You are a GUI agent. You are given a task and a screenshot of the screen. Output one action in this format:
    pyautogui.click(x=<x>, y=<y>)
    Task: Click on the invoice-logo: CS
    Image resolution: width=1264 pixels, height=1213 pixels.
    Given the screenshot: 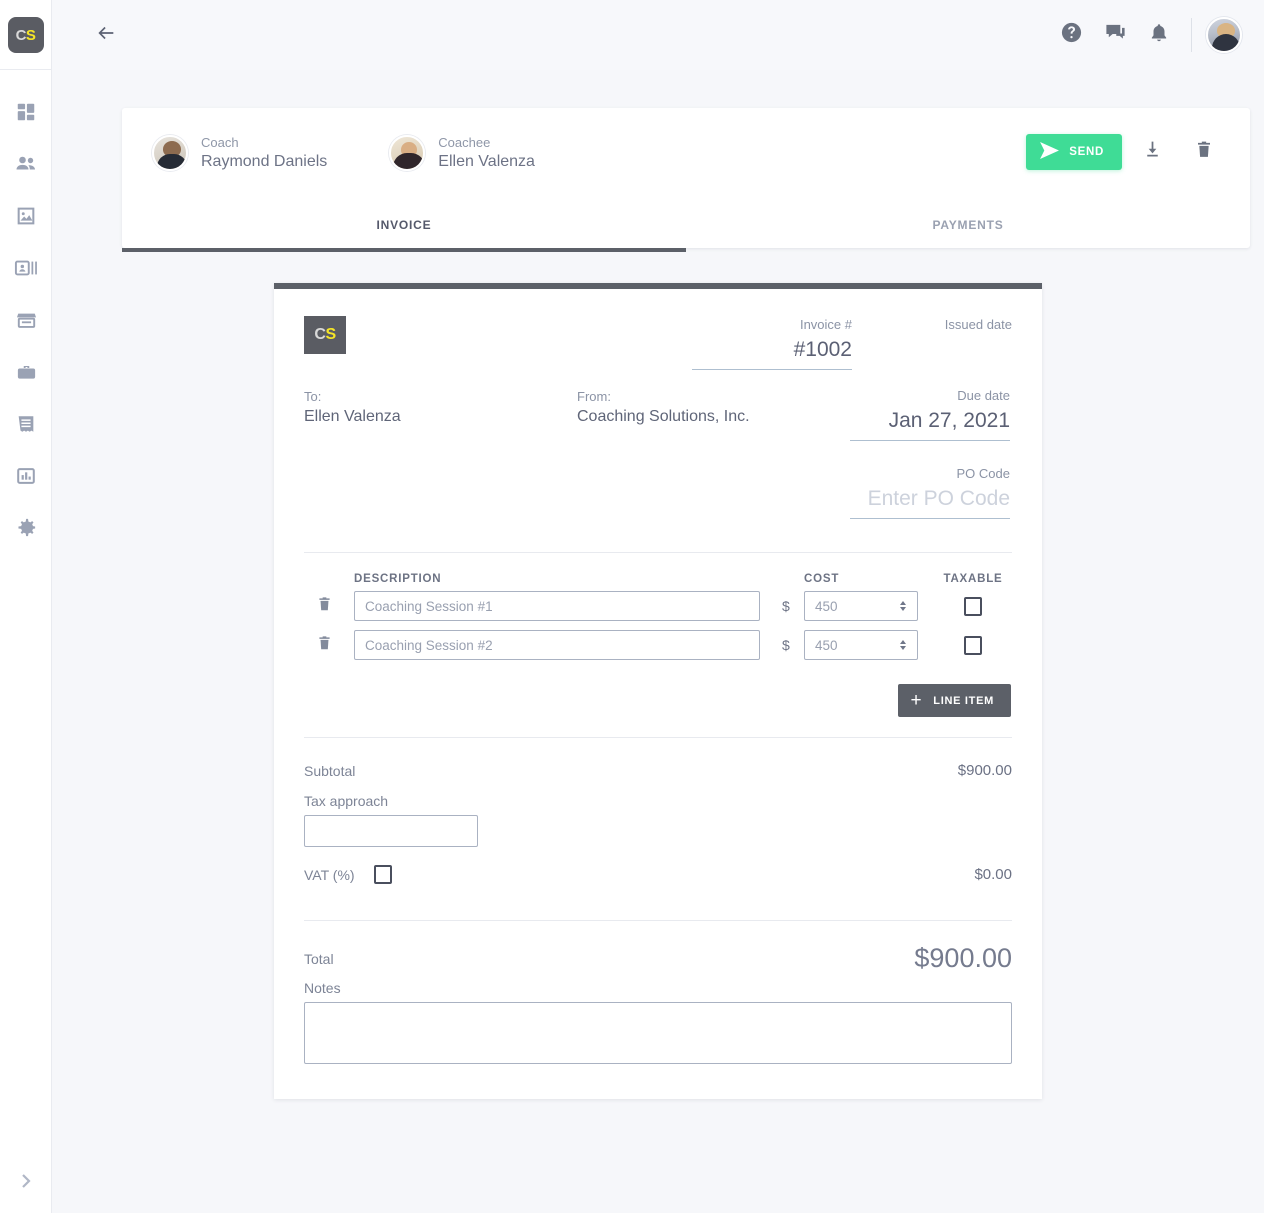 What is the action you would take?
    pyautogui.click(x=325, y=335)
    